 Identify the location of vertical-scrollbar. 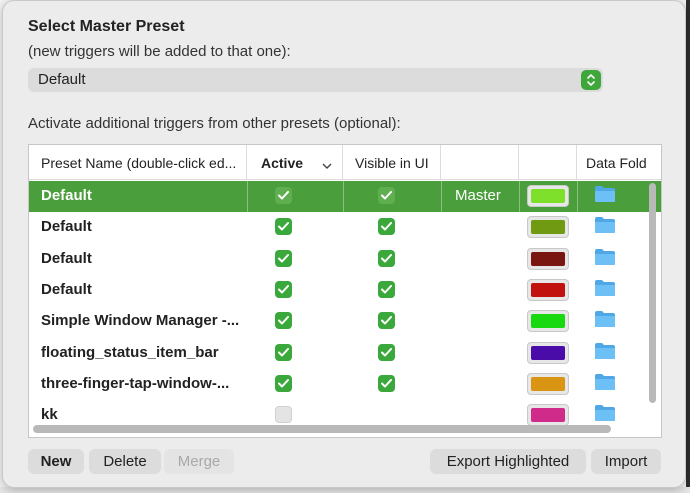
(652, 292).